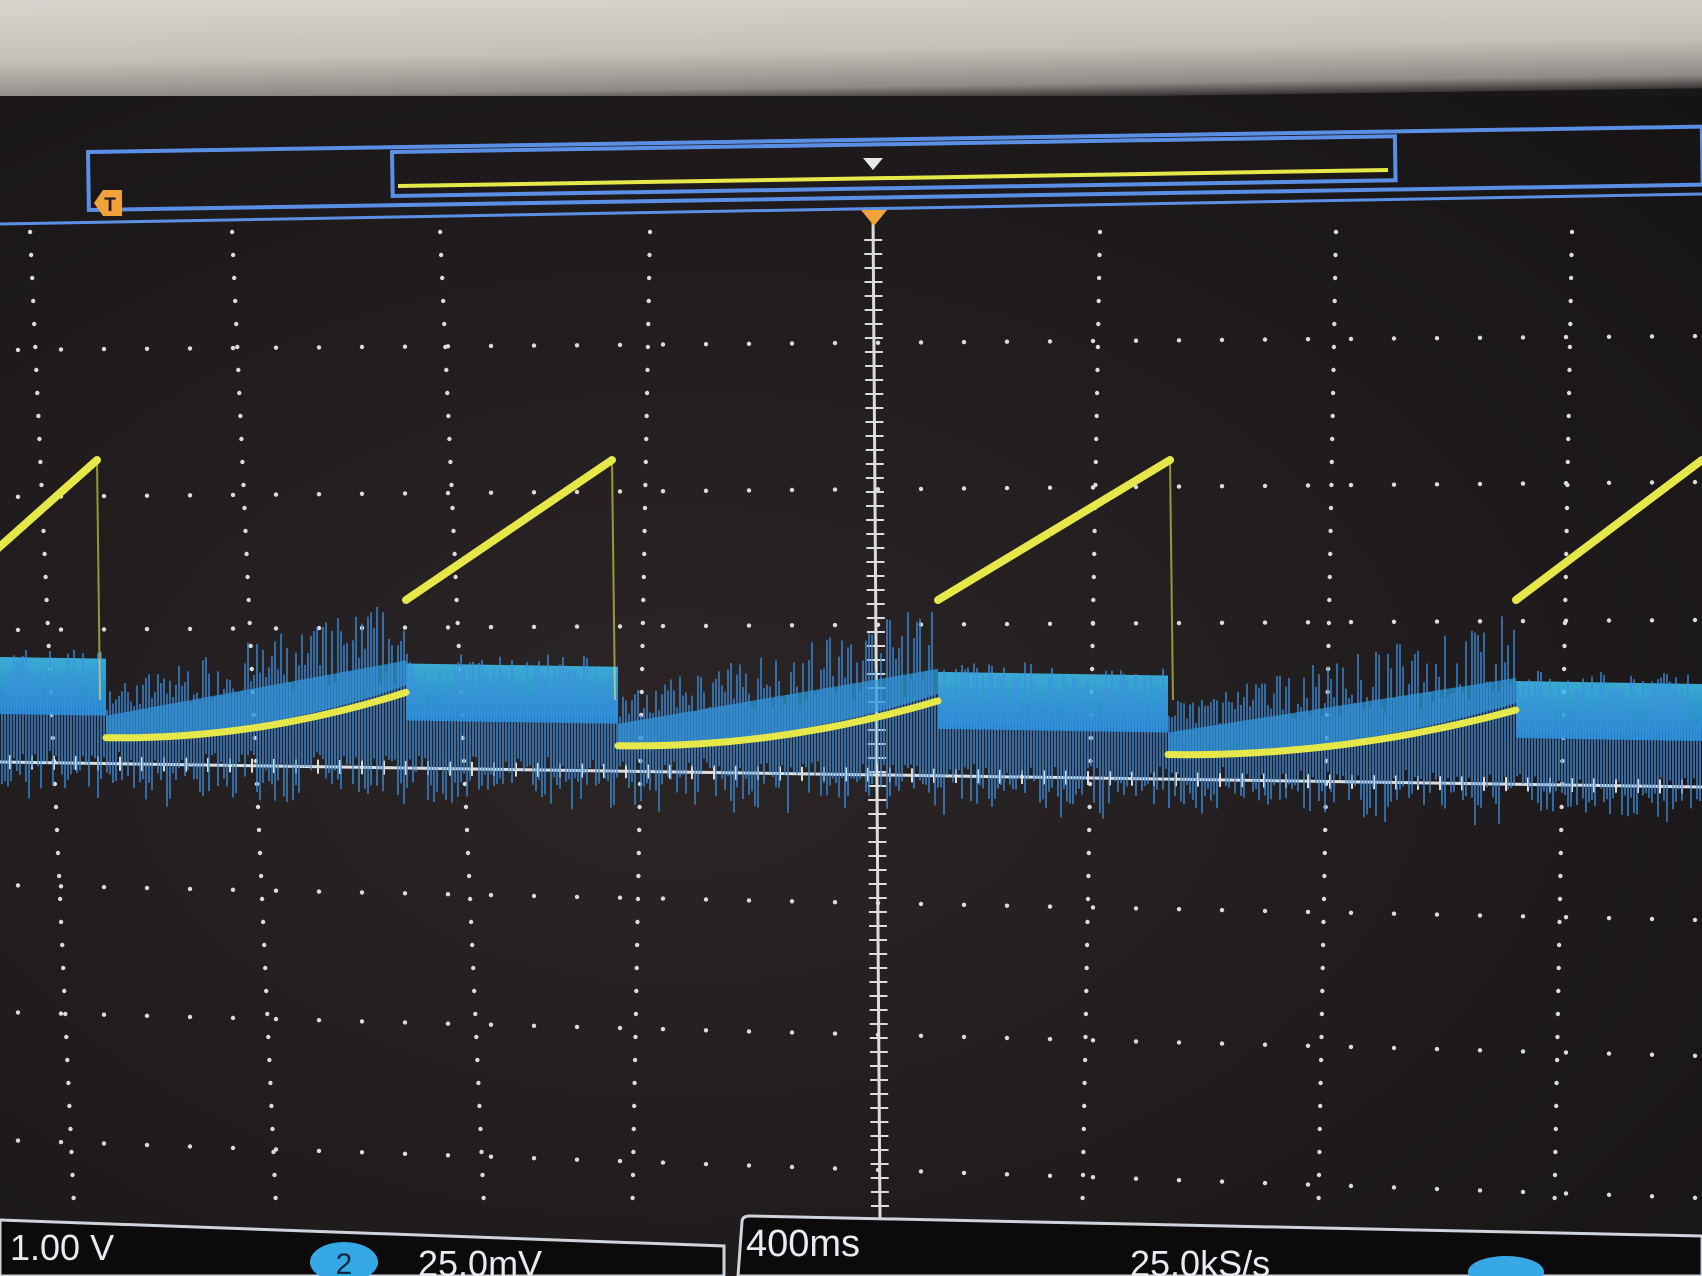  I want to click on timebase-scale: 400ms, so click(803, 1244).